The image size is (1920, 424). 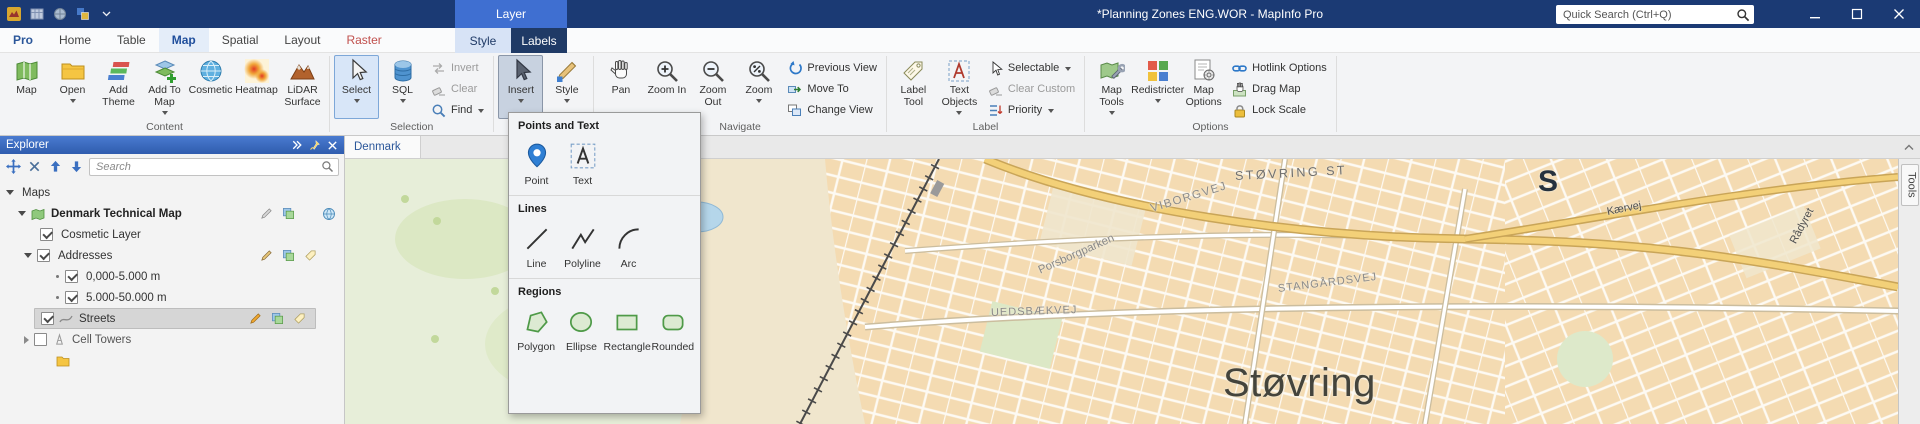 I want to click on close-pane-icon, so click(x=34, y=166).